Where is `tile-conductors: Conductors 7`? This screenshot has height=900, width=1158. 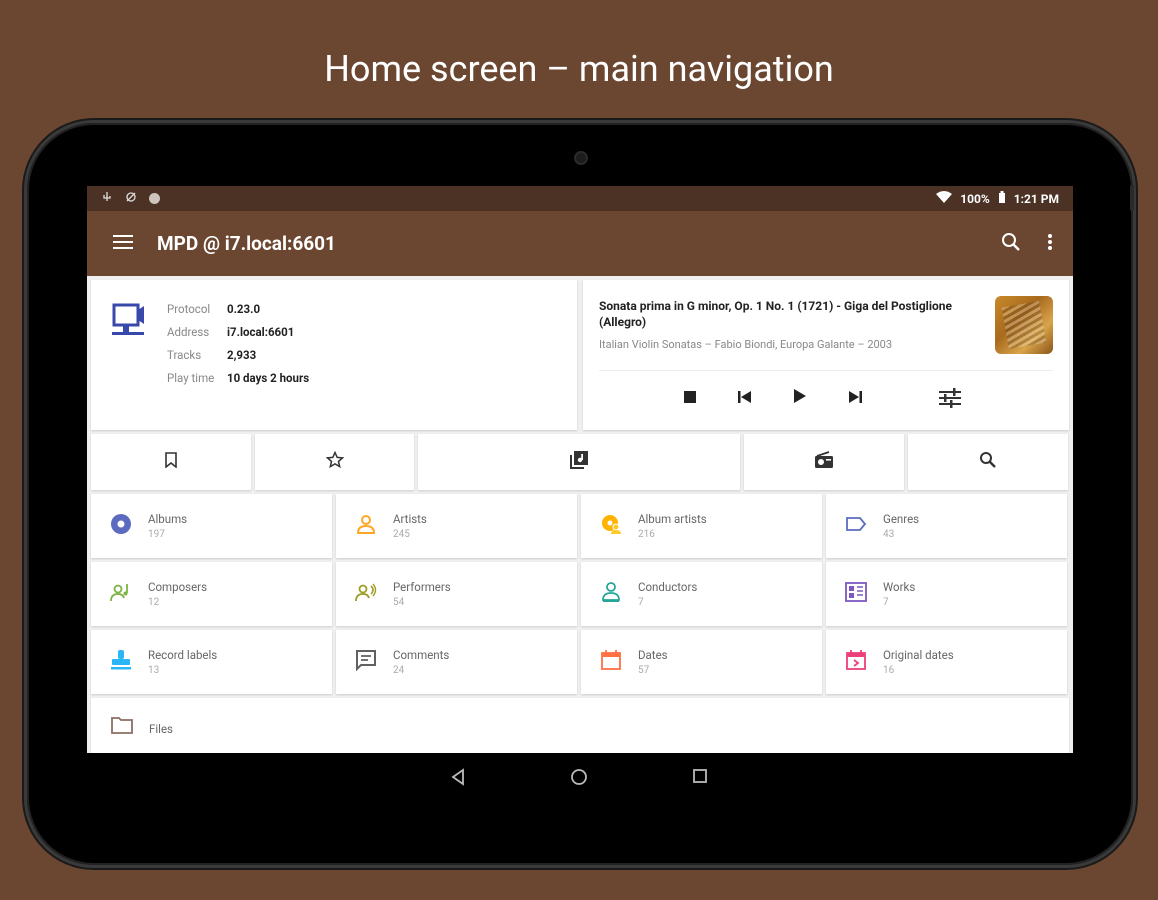
tile-conductors: Conductors 7 is located at coordinates (701, 594).